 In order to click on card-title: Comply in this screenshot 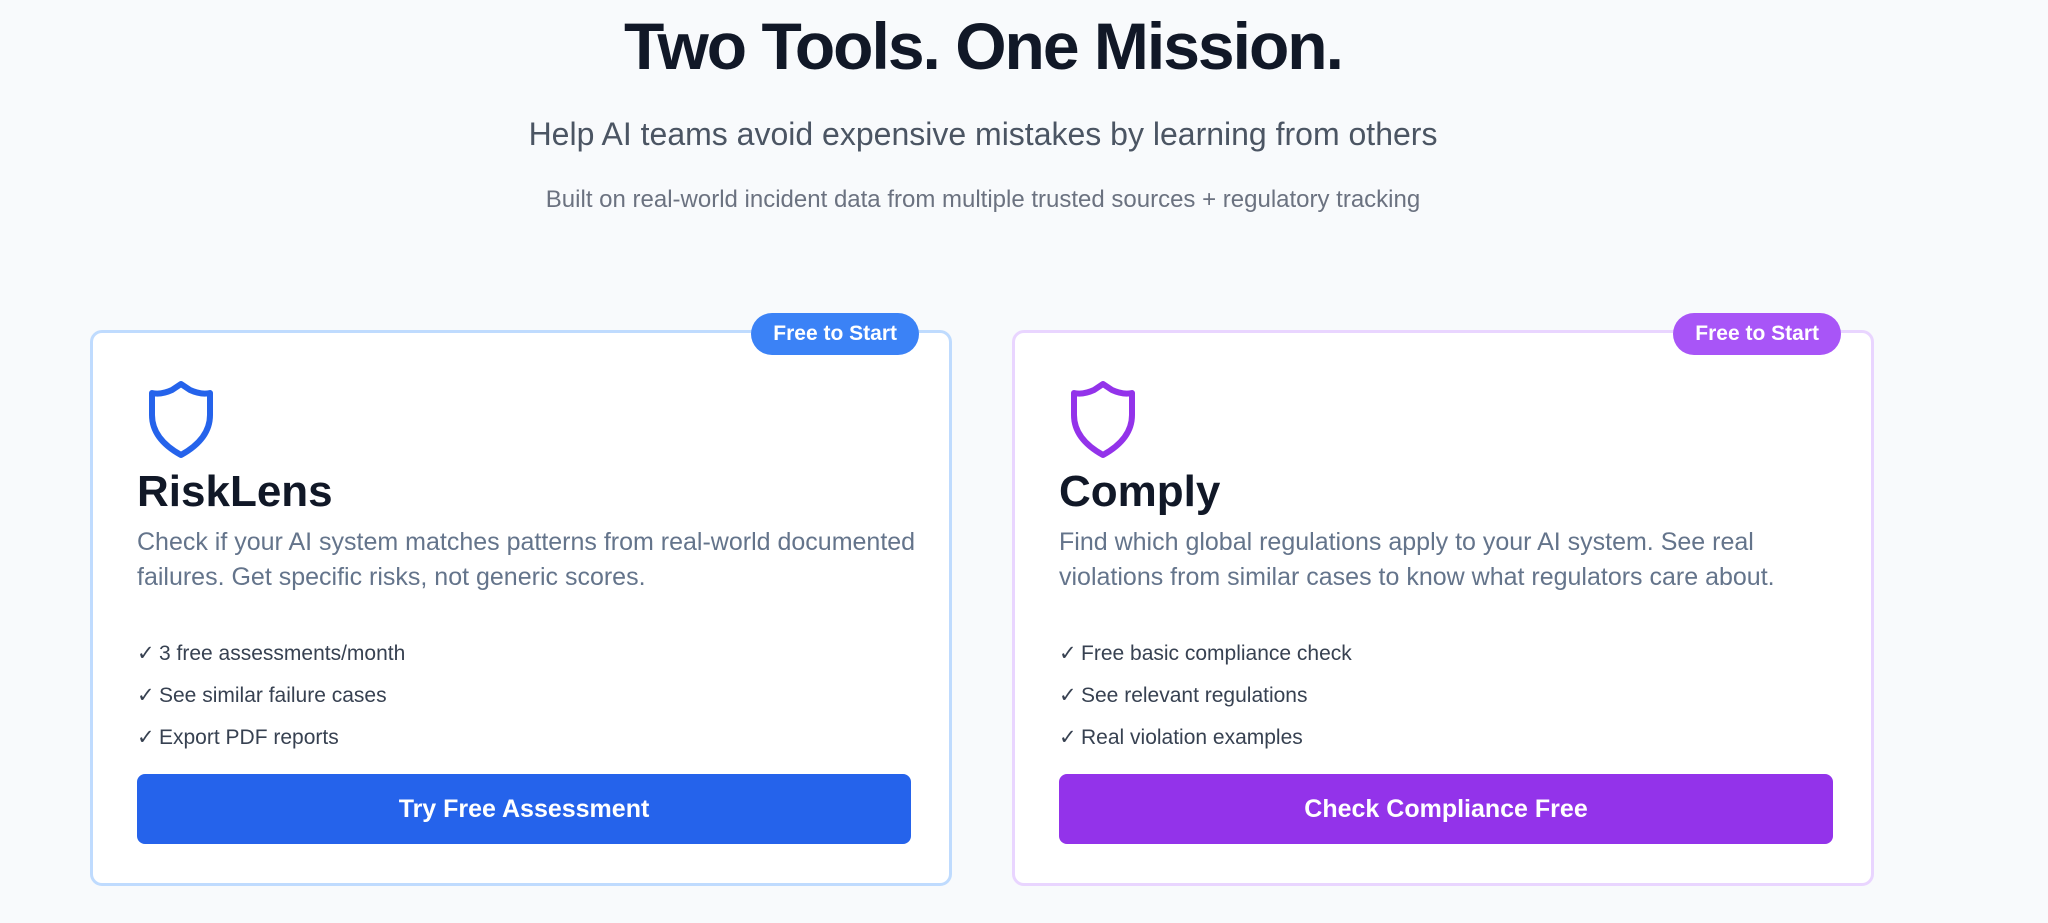, I will do `click(1140, 491)`.